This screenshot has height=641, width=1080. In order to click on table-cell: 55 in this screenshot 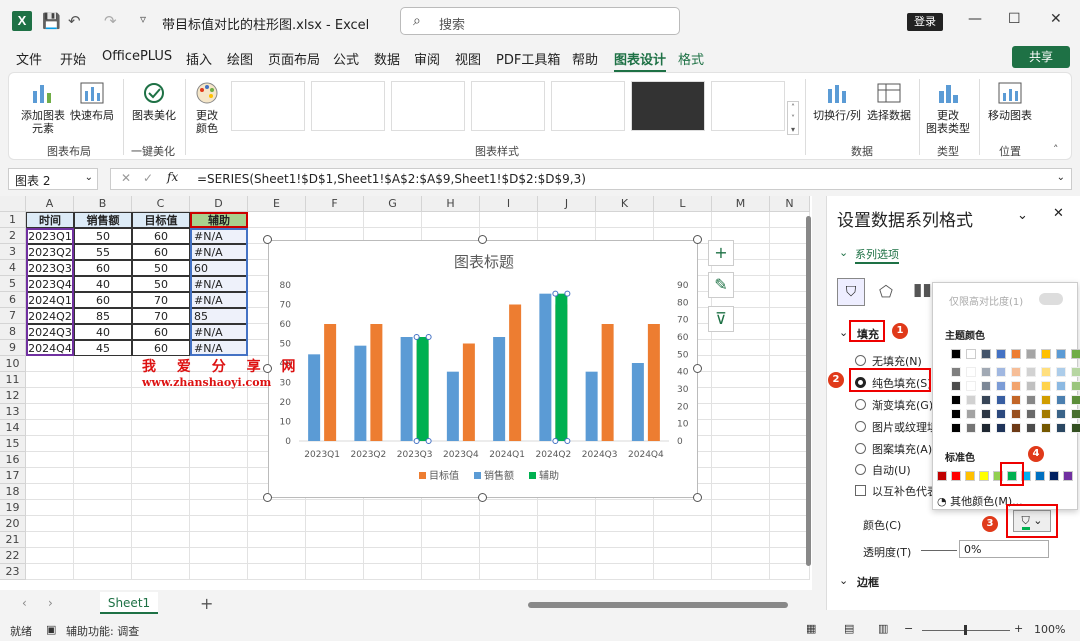, I will do `click(103, 252)`.